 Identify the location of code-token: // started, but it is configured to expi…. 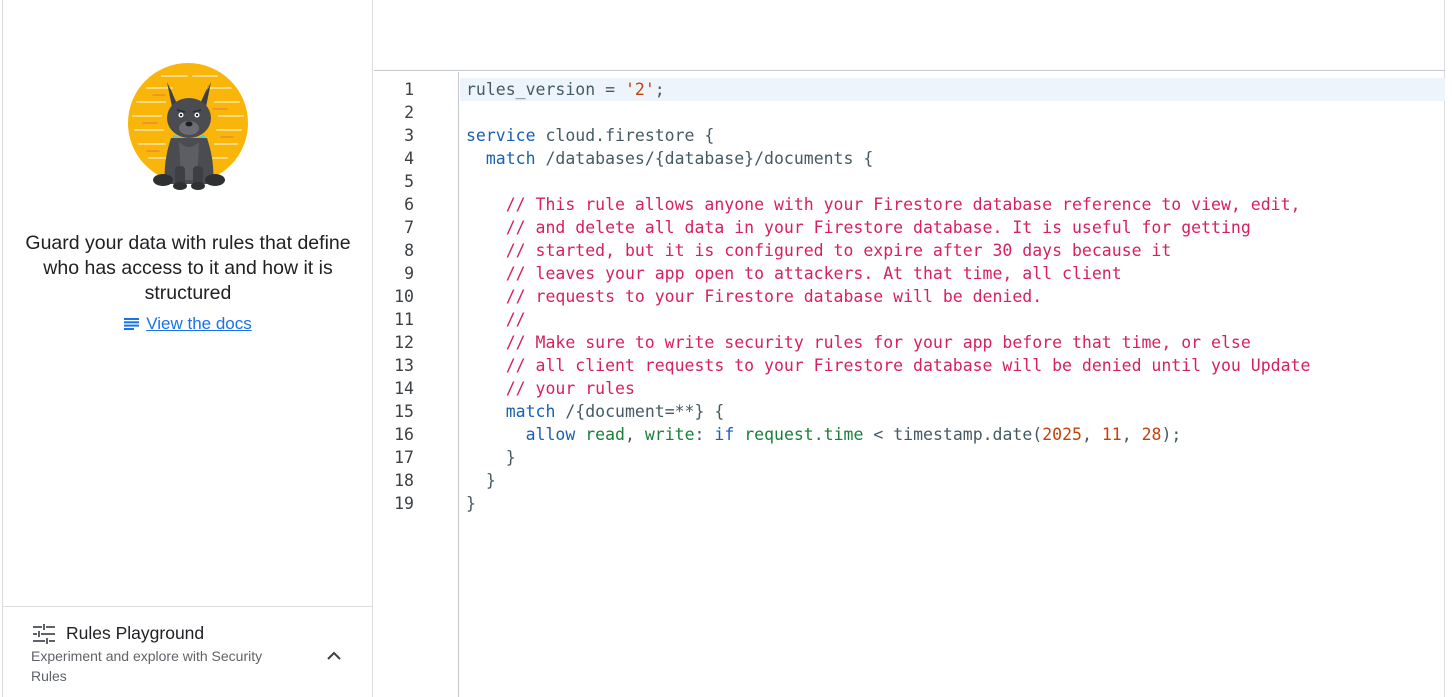
(819, 250).